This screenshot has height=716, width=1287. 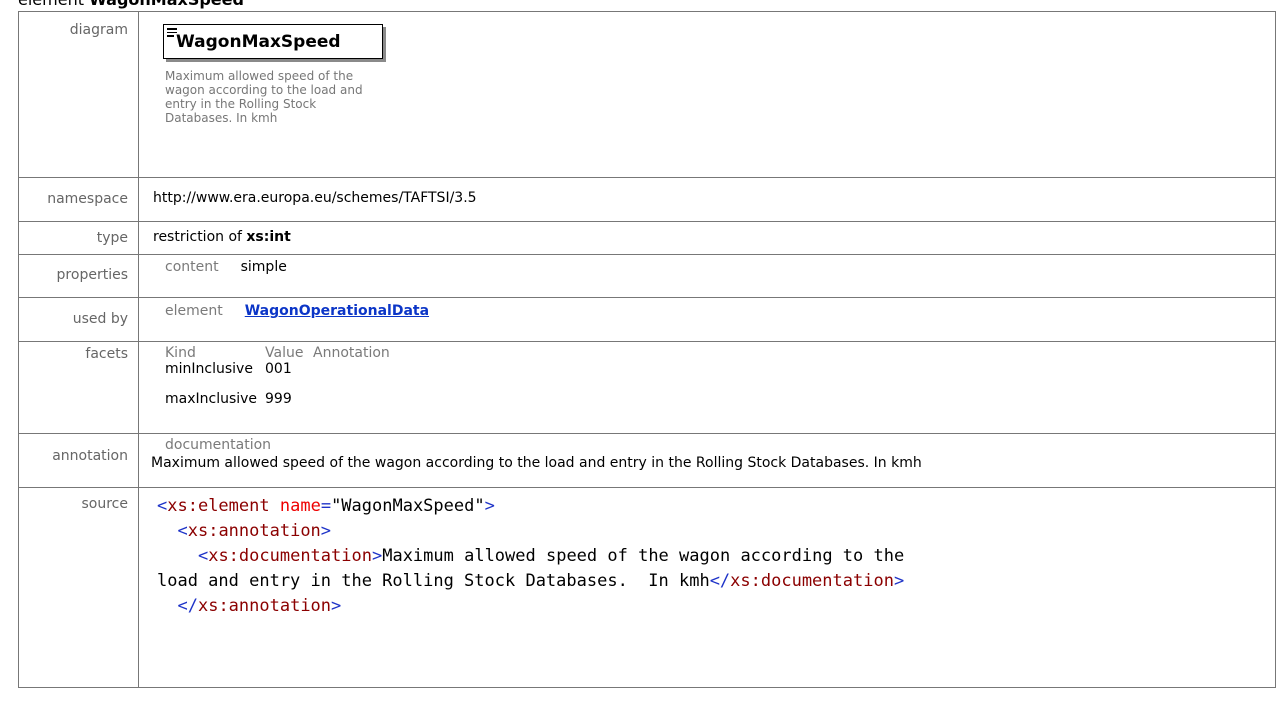 I want to click on type-label: type, so click(x=78, y=238).